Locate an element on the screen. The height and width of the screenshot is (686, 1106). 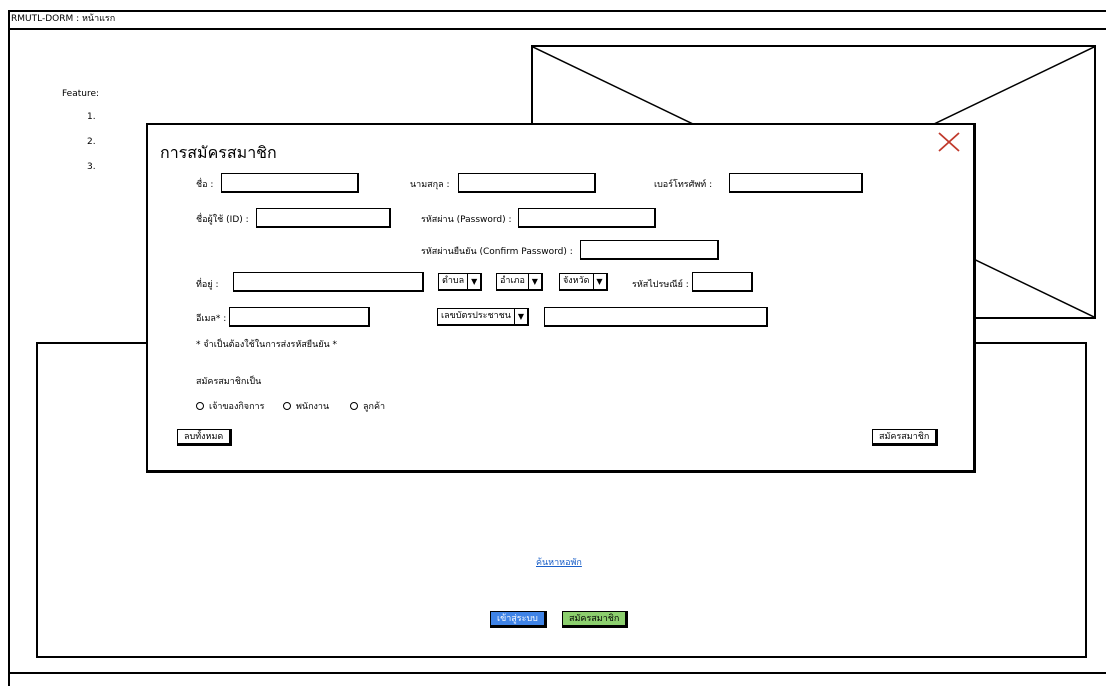
submit-register-button: สมัครสมาชิก is located at coordinates (905, 437).